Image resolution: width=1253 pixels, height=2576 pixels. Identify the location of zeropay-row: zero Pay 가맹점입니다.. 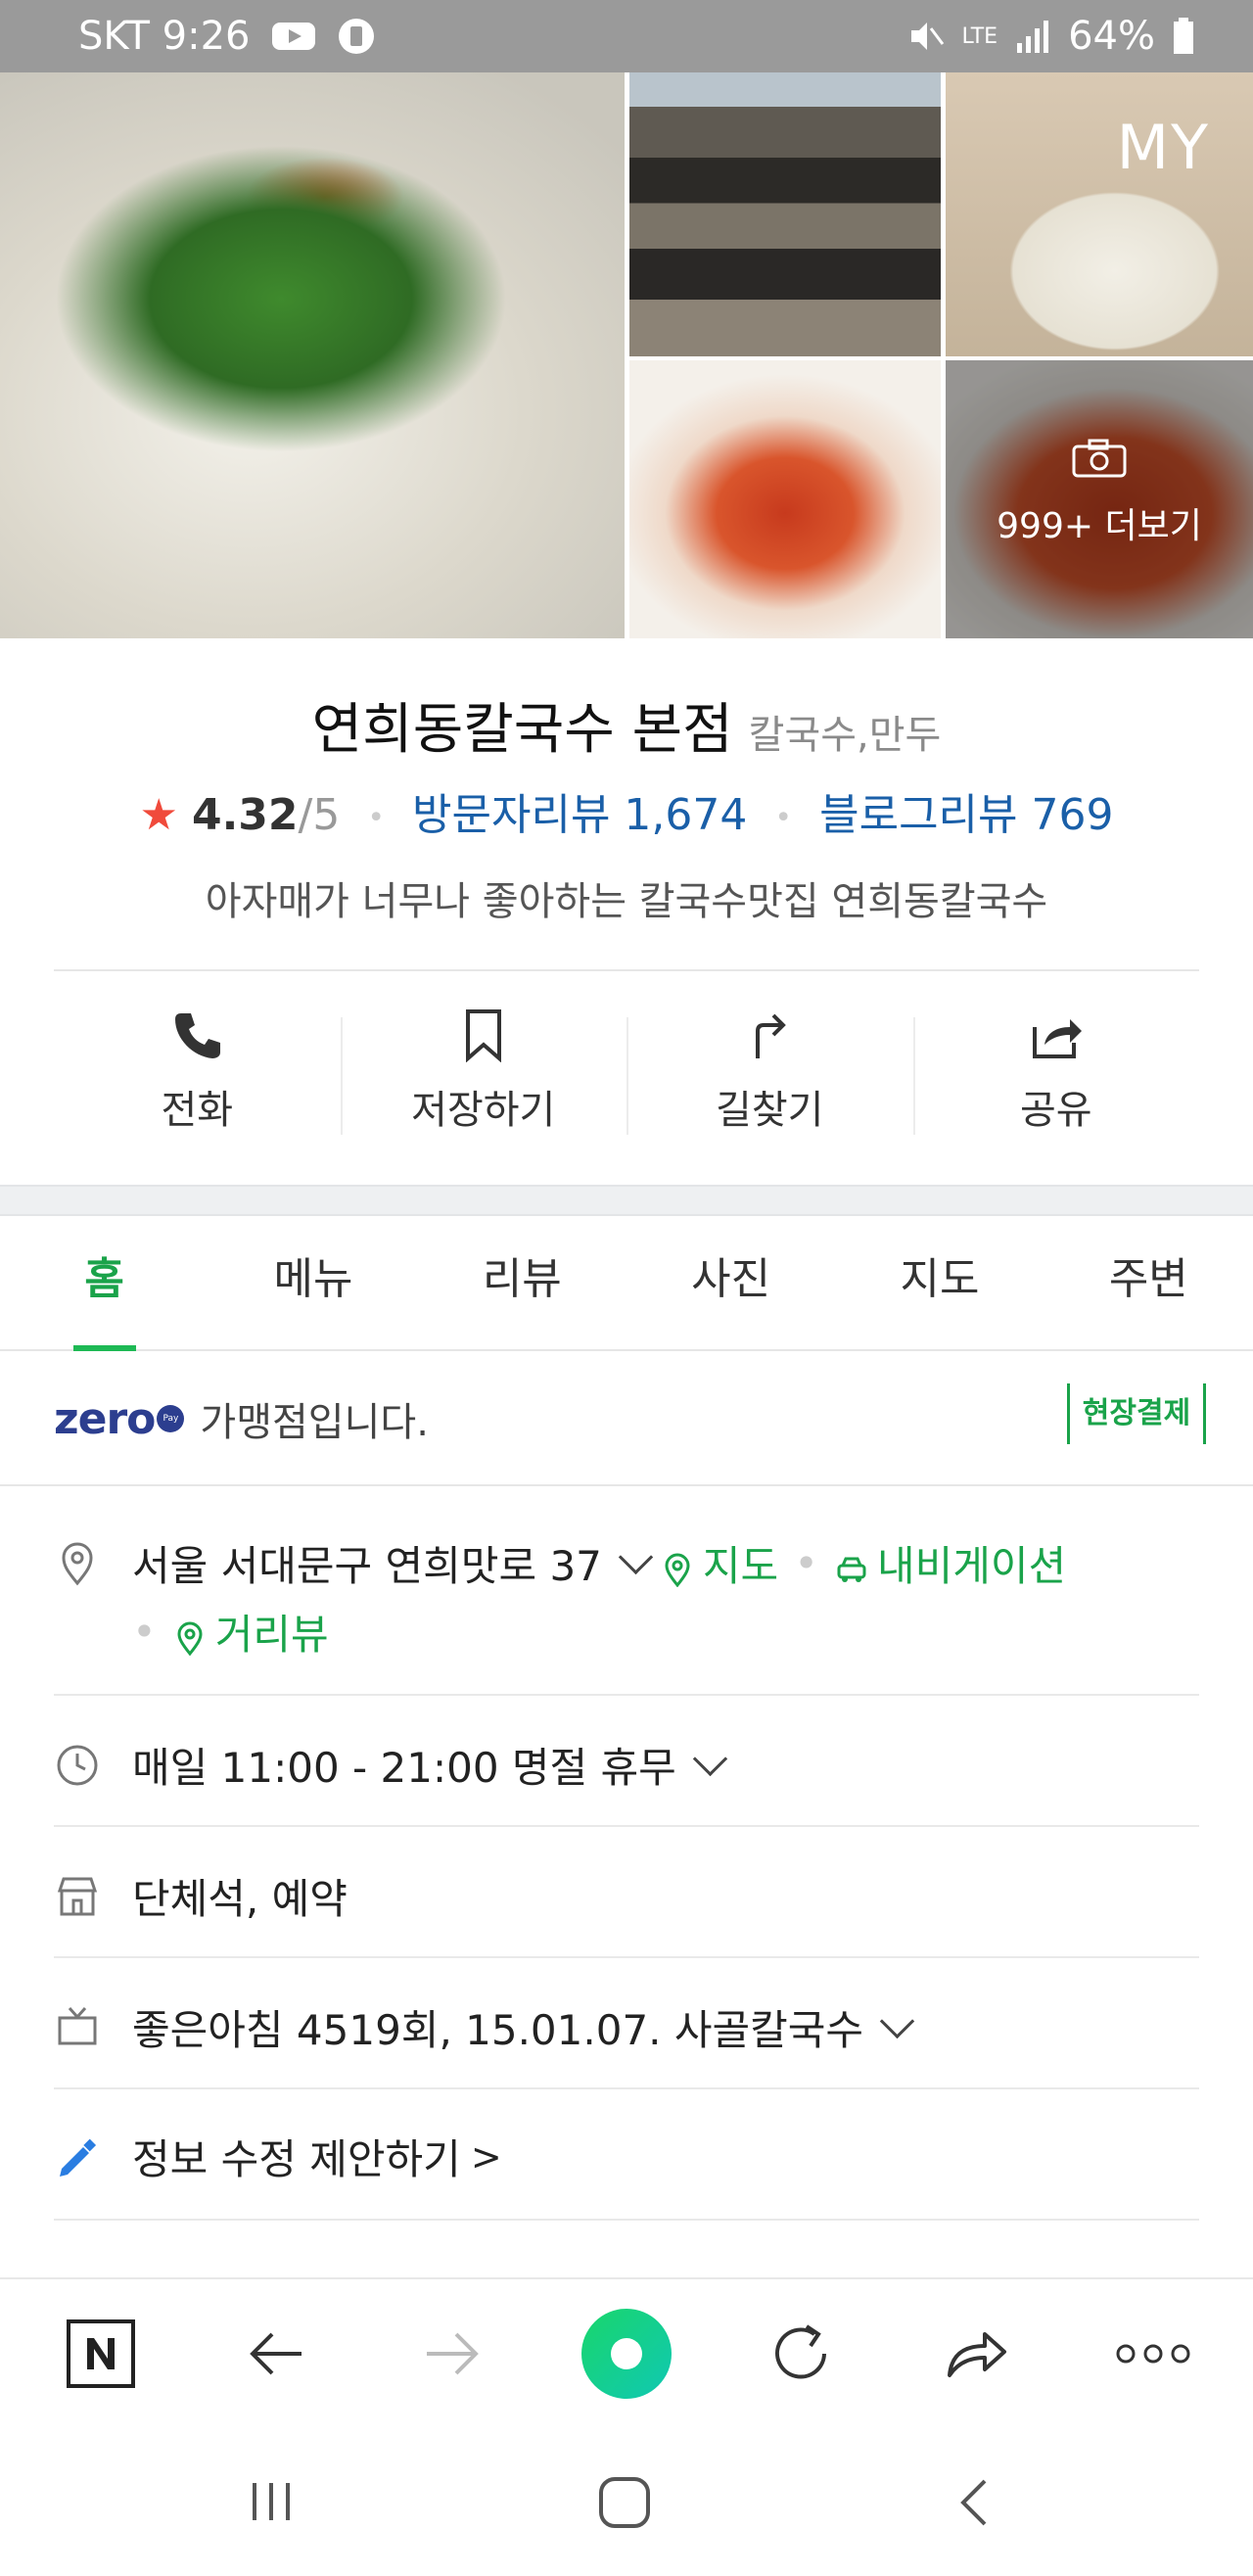
(241, 1419).